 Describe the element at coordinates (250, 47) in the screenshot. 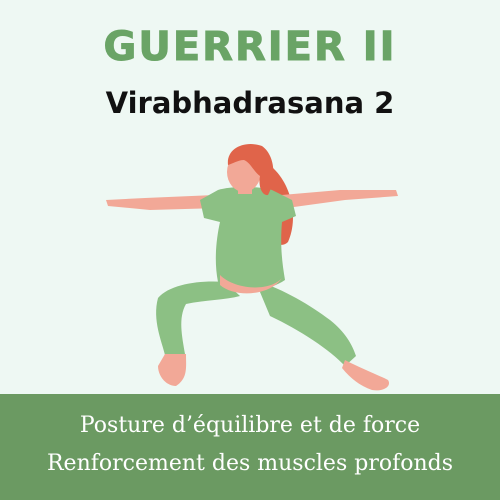

I see `pose-title: GUERRIER II` at that location.